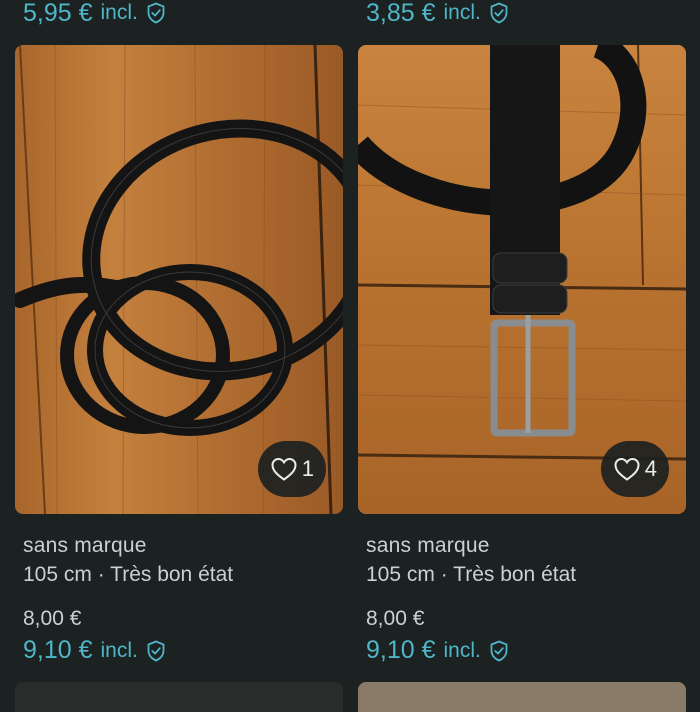  Describe the element at coordinates (650, 468) in the screenshot. I see `favorite-count: 4` at that location.